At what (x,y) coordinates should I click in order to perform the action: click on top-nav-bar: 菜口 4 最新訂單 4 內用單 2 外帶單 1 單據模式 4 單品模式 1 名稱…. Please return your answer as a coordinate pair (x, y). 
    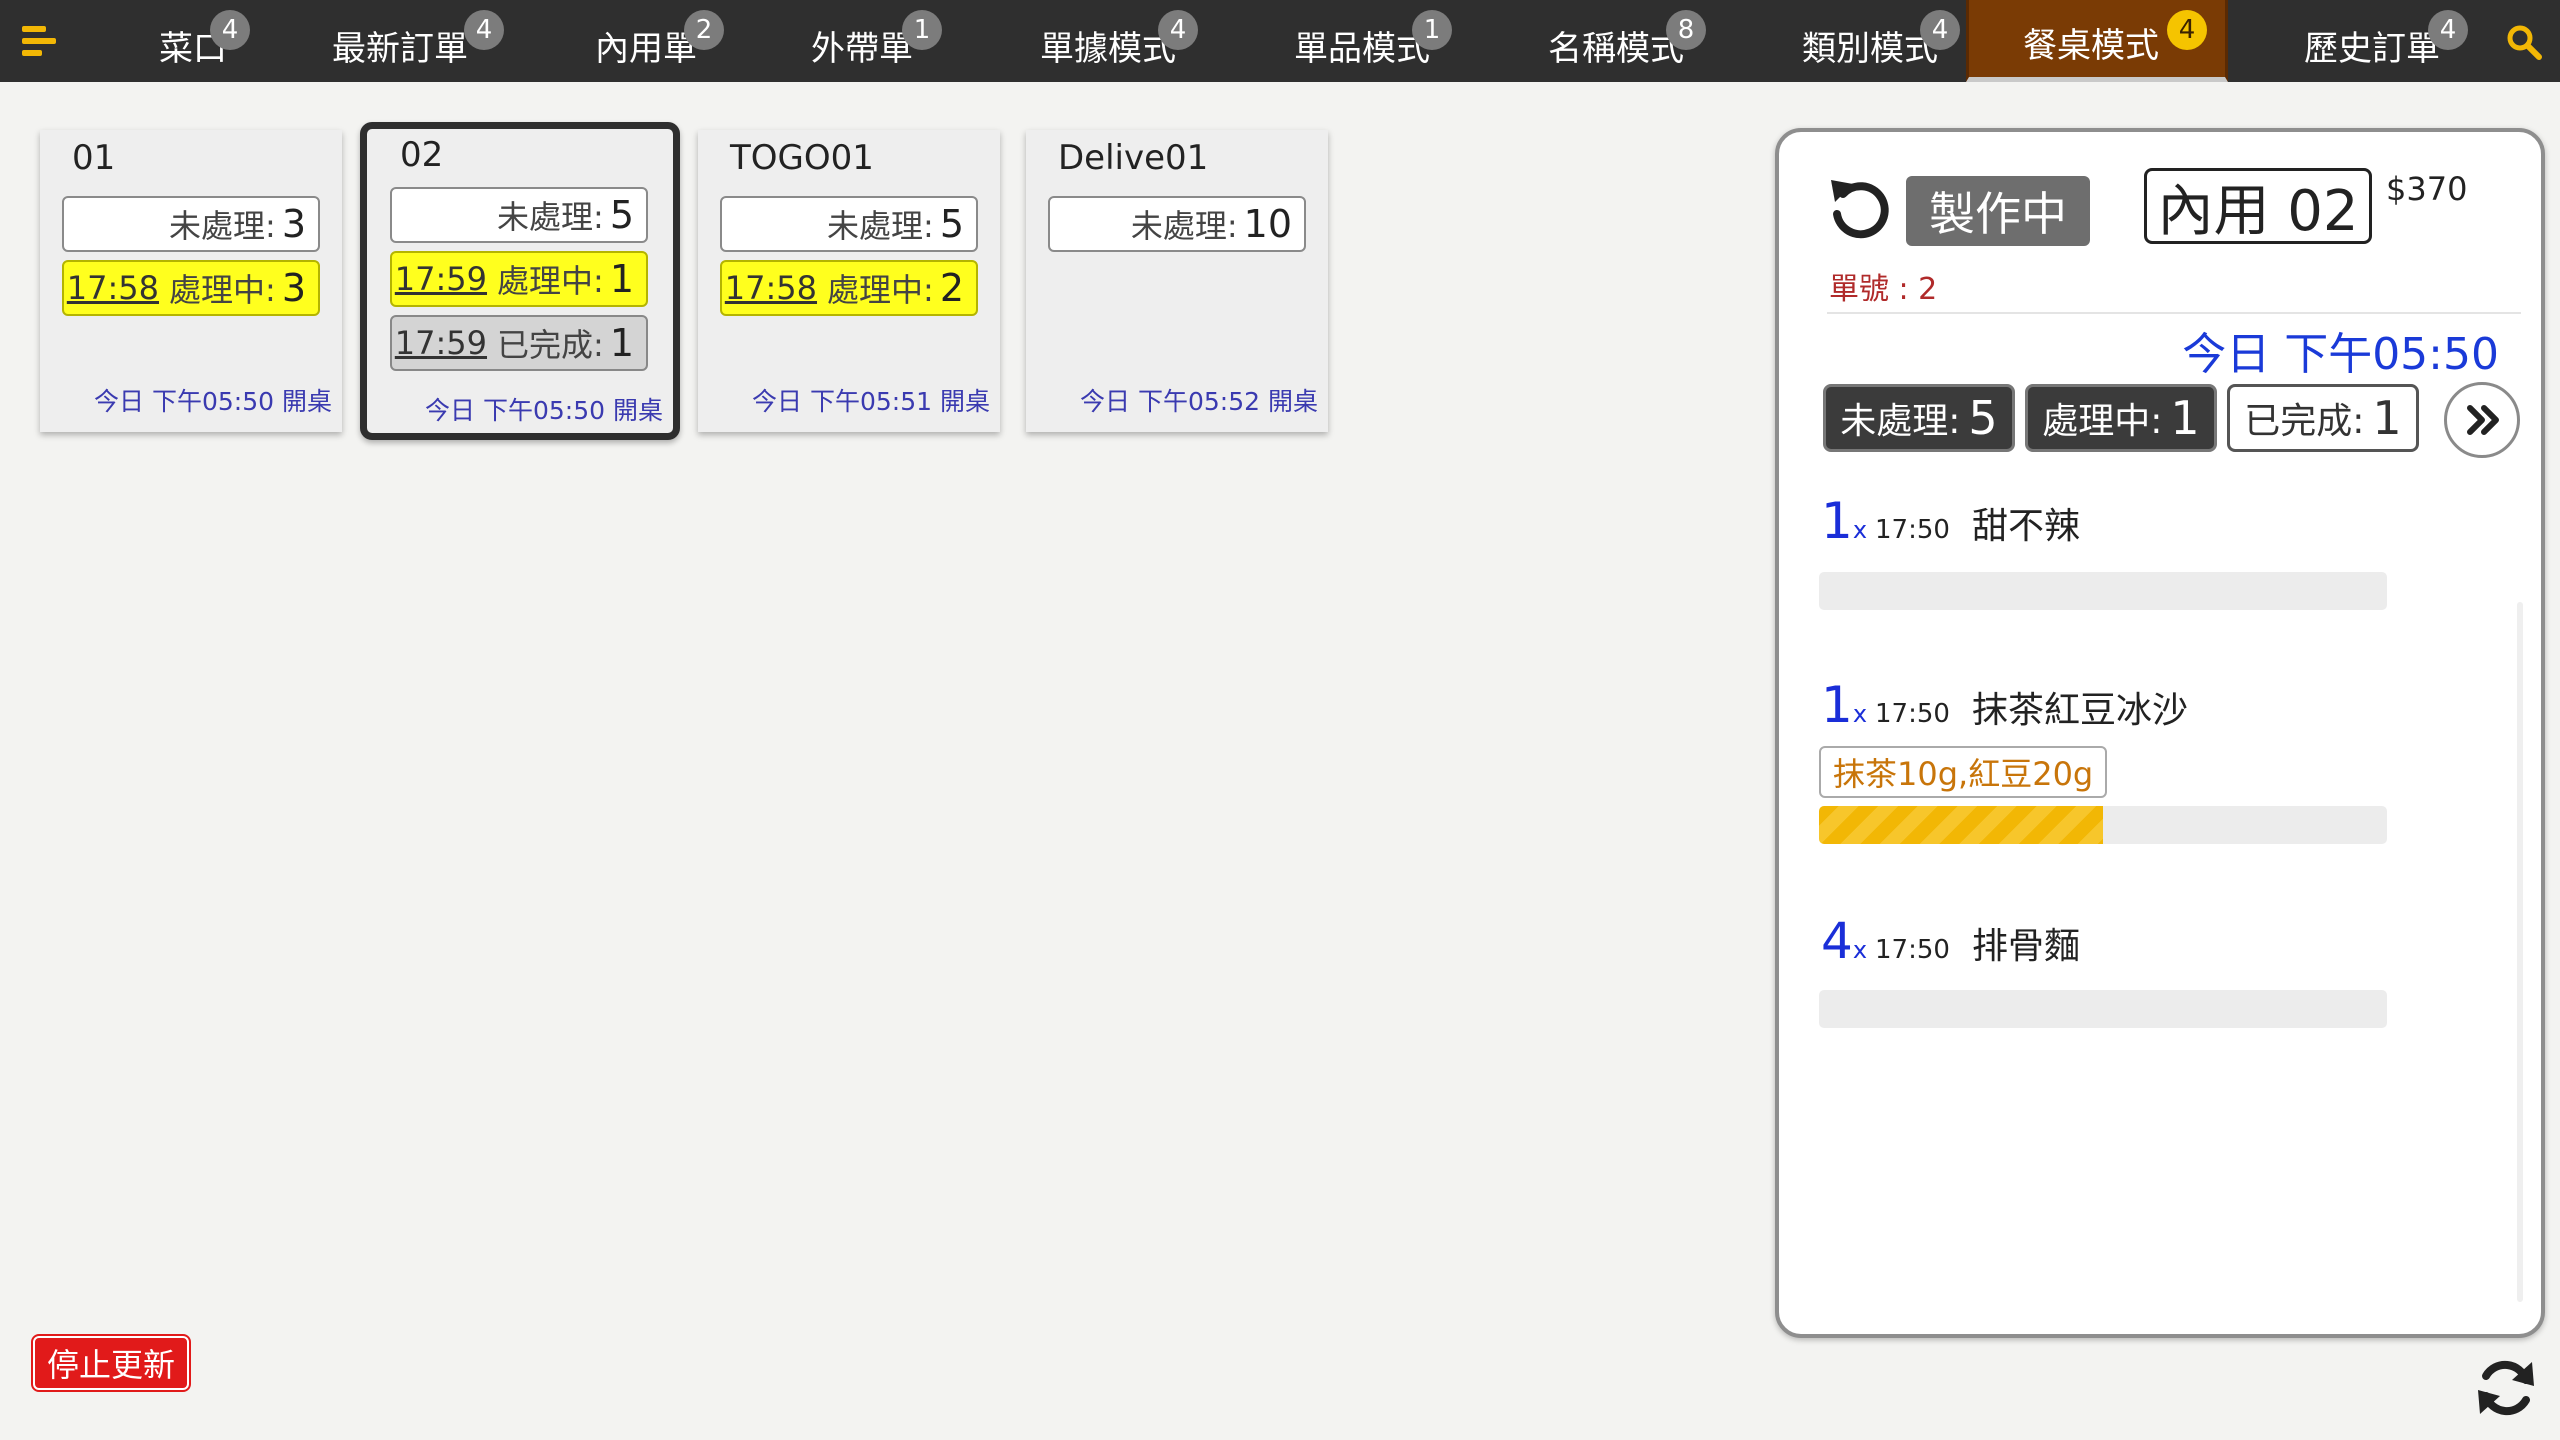
    Looking at the image, I should click on (1280, 41).